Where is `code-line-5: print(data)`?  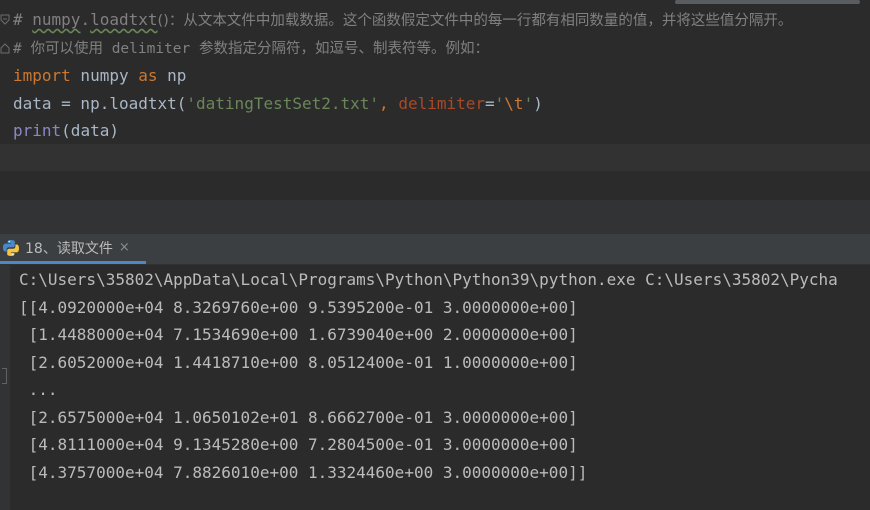 code-line-5: print(data) is located at coordinates (66, 131).